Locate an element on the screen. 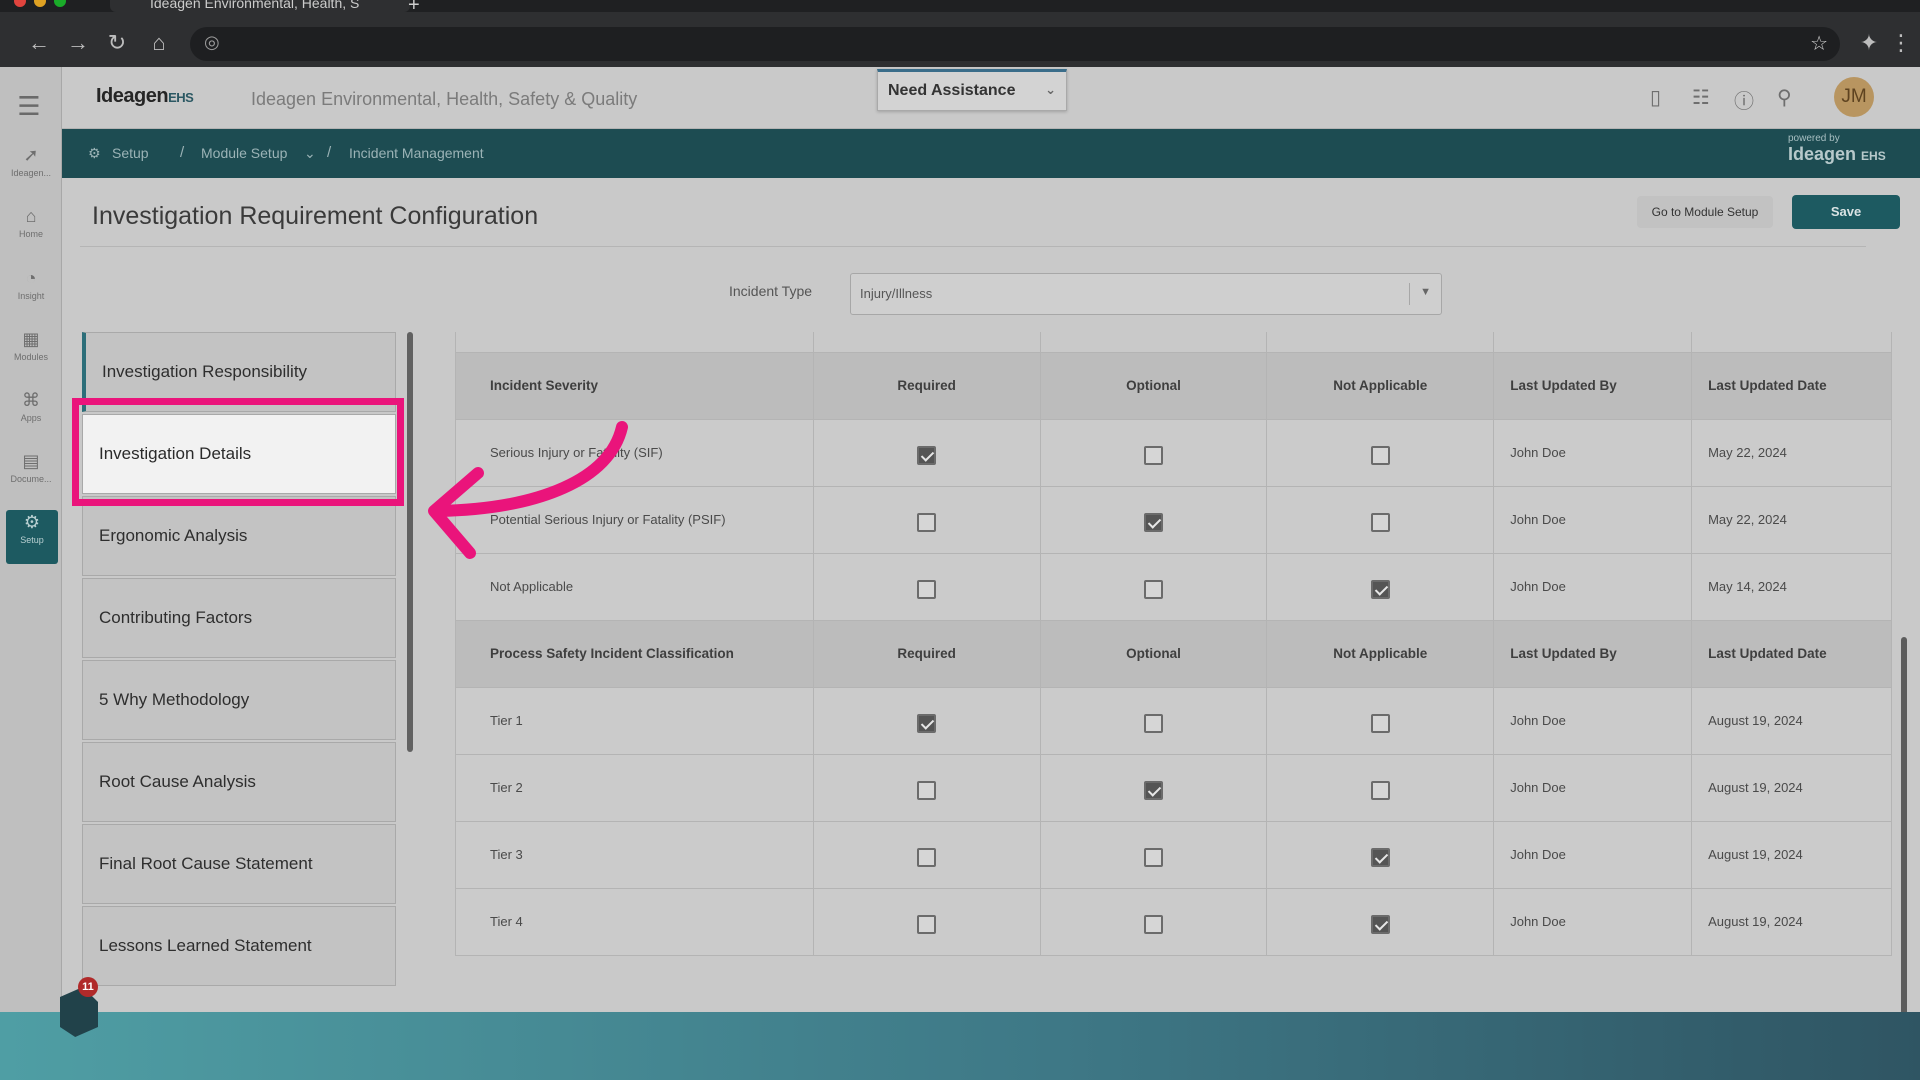 This screenshot has height=1080, width=1920. section-ergonomic-analysis: Ergonomic Analysis is located at coordinates (239, 536).